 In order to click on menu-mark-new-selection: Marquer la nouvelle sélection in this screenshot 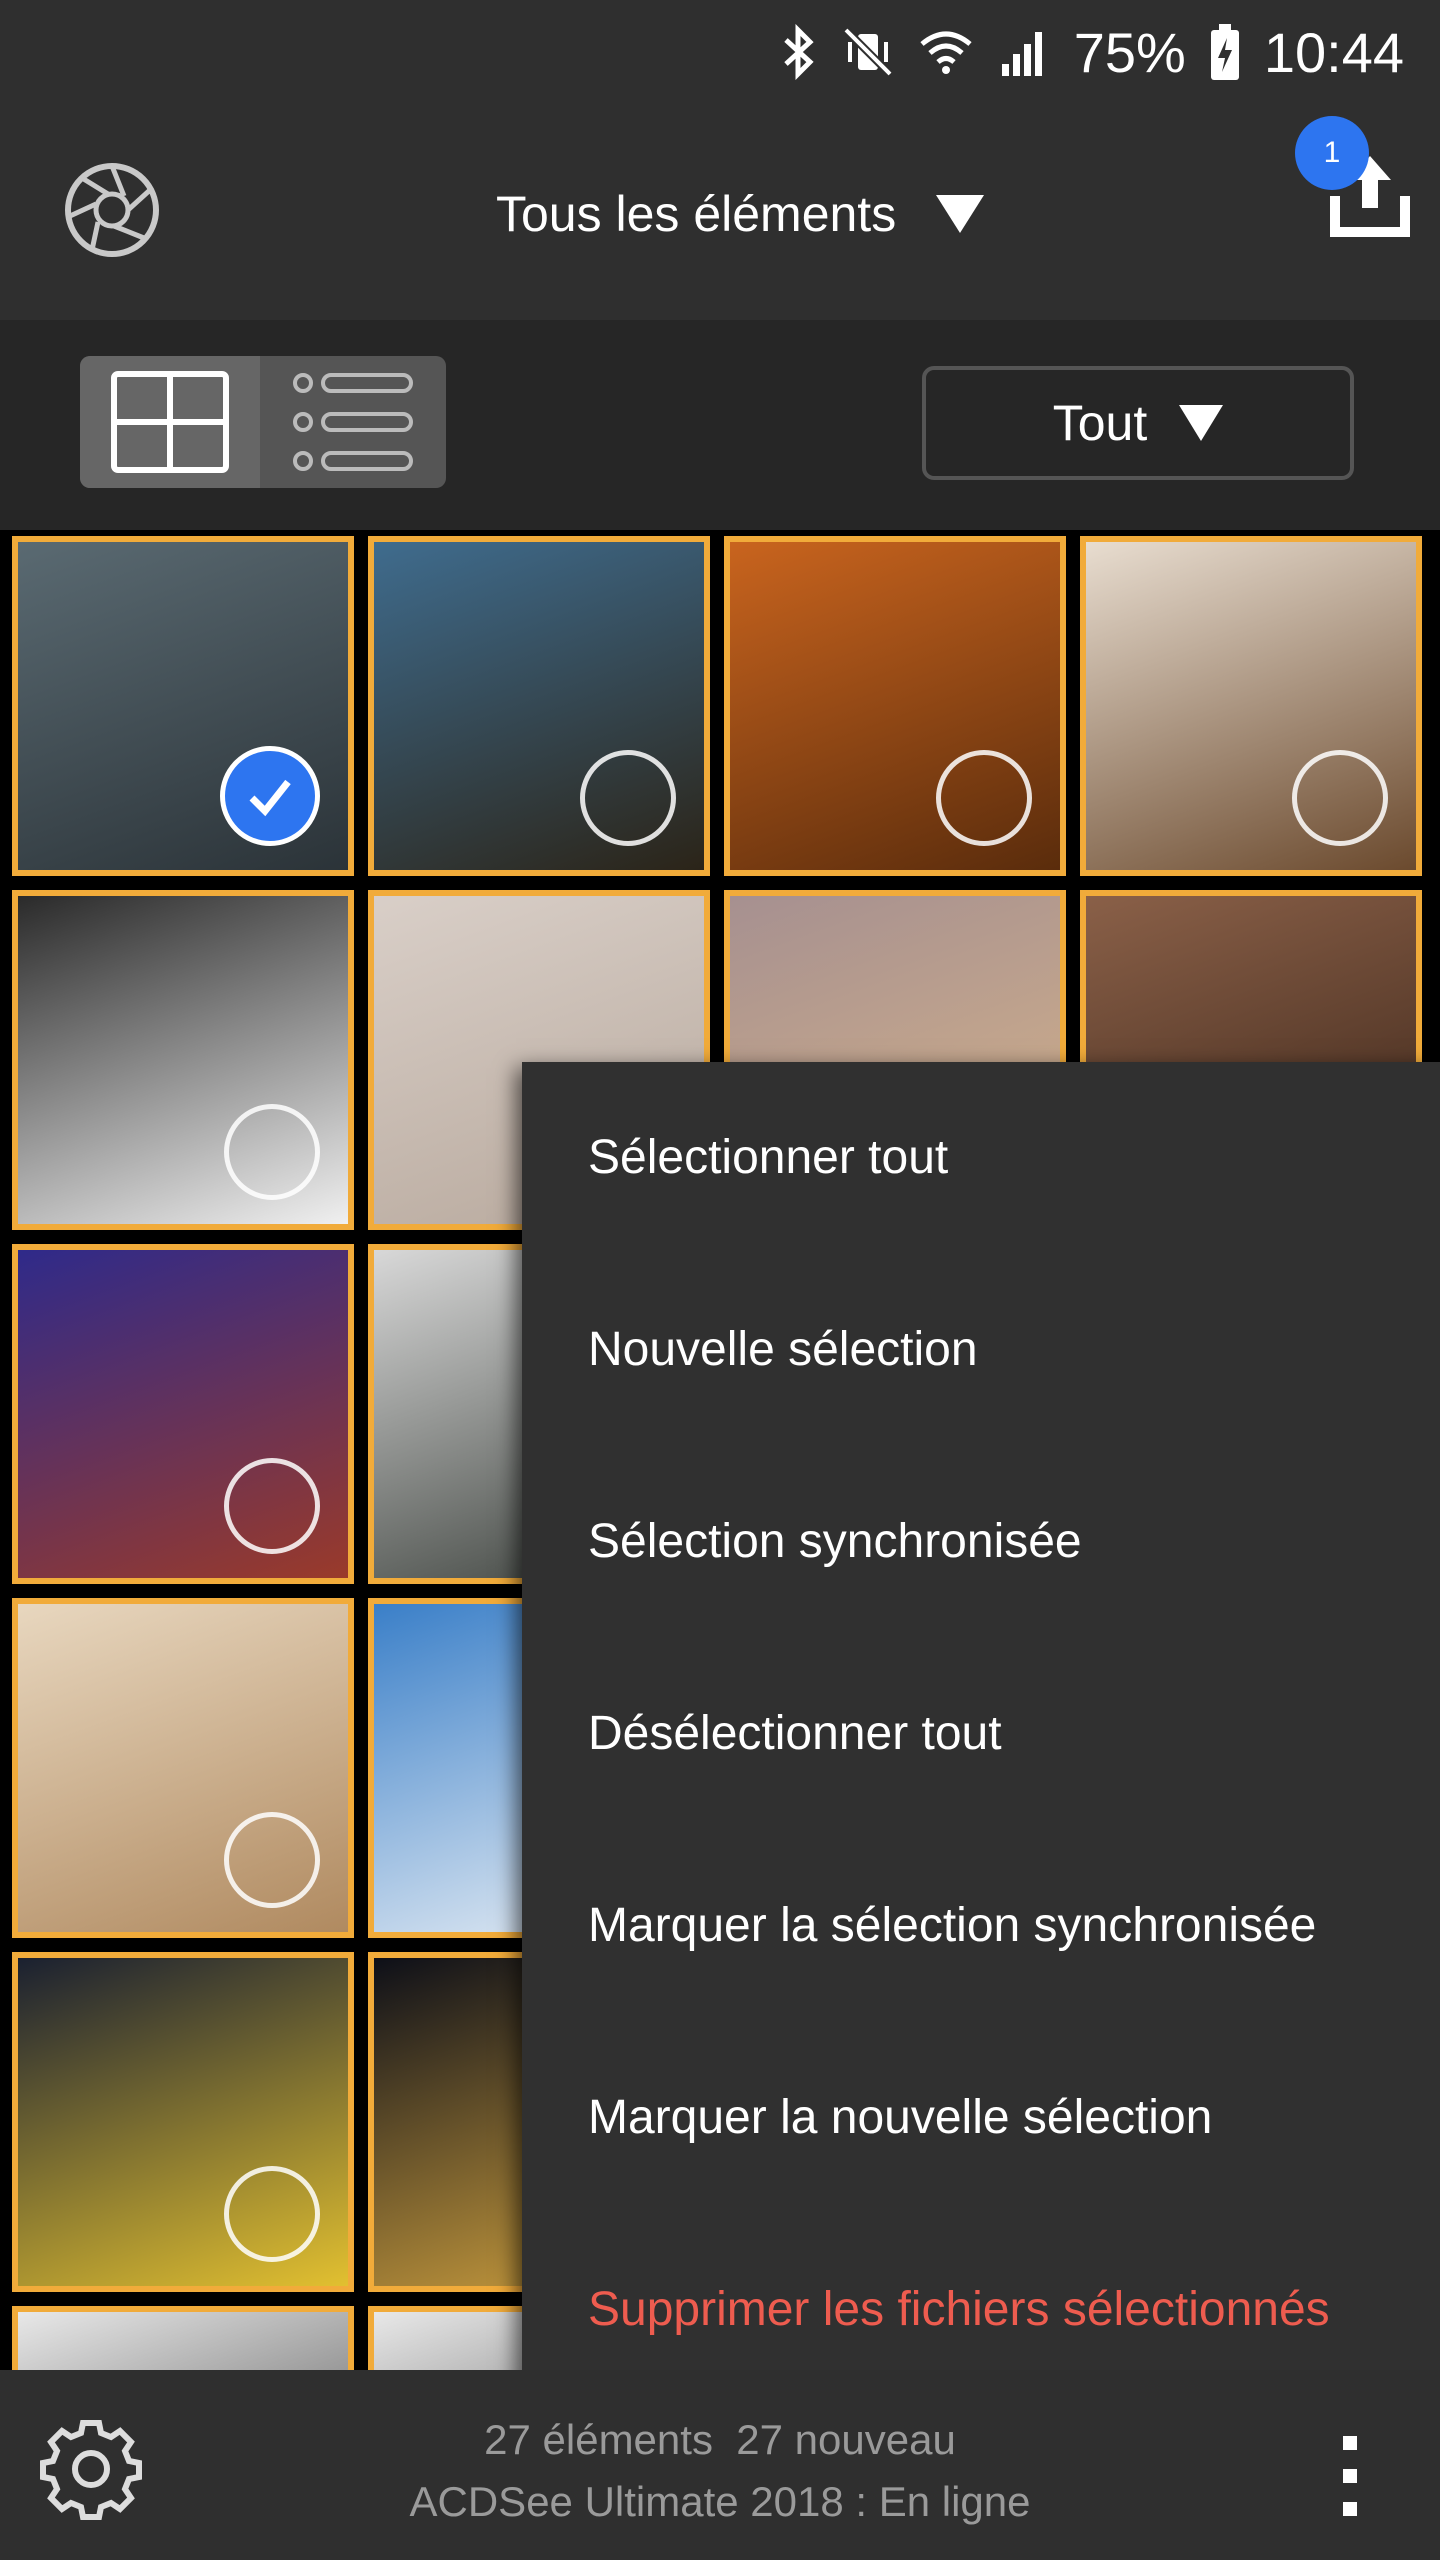, I will do `click(900, 2117)`.